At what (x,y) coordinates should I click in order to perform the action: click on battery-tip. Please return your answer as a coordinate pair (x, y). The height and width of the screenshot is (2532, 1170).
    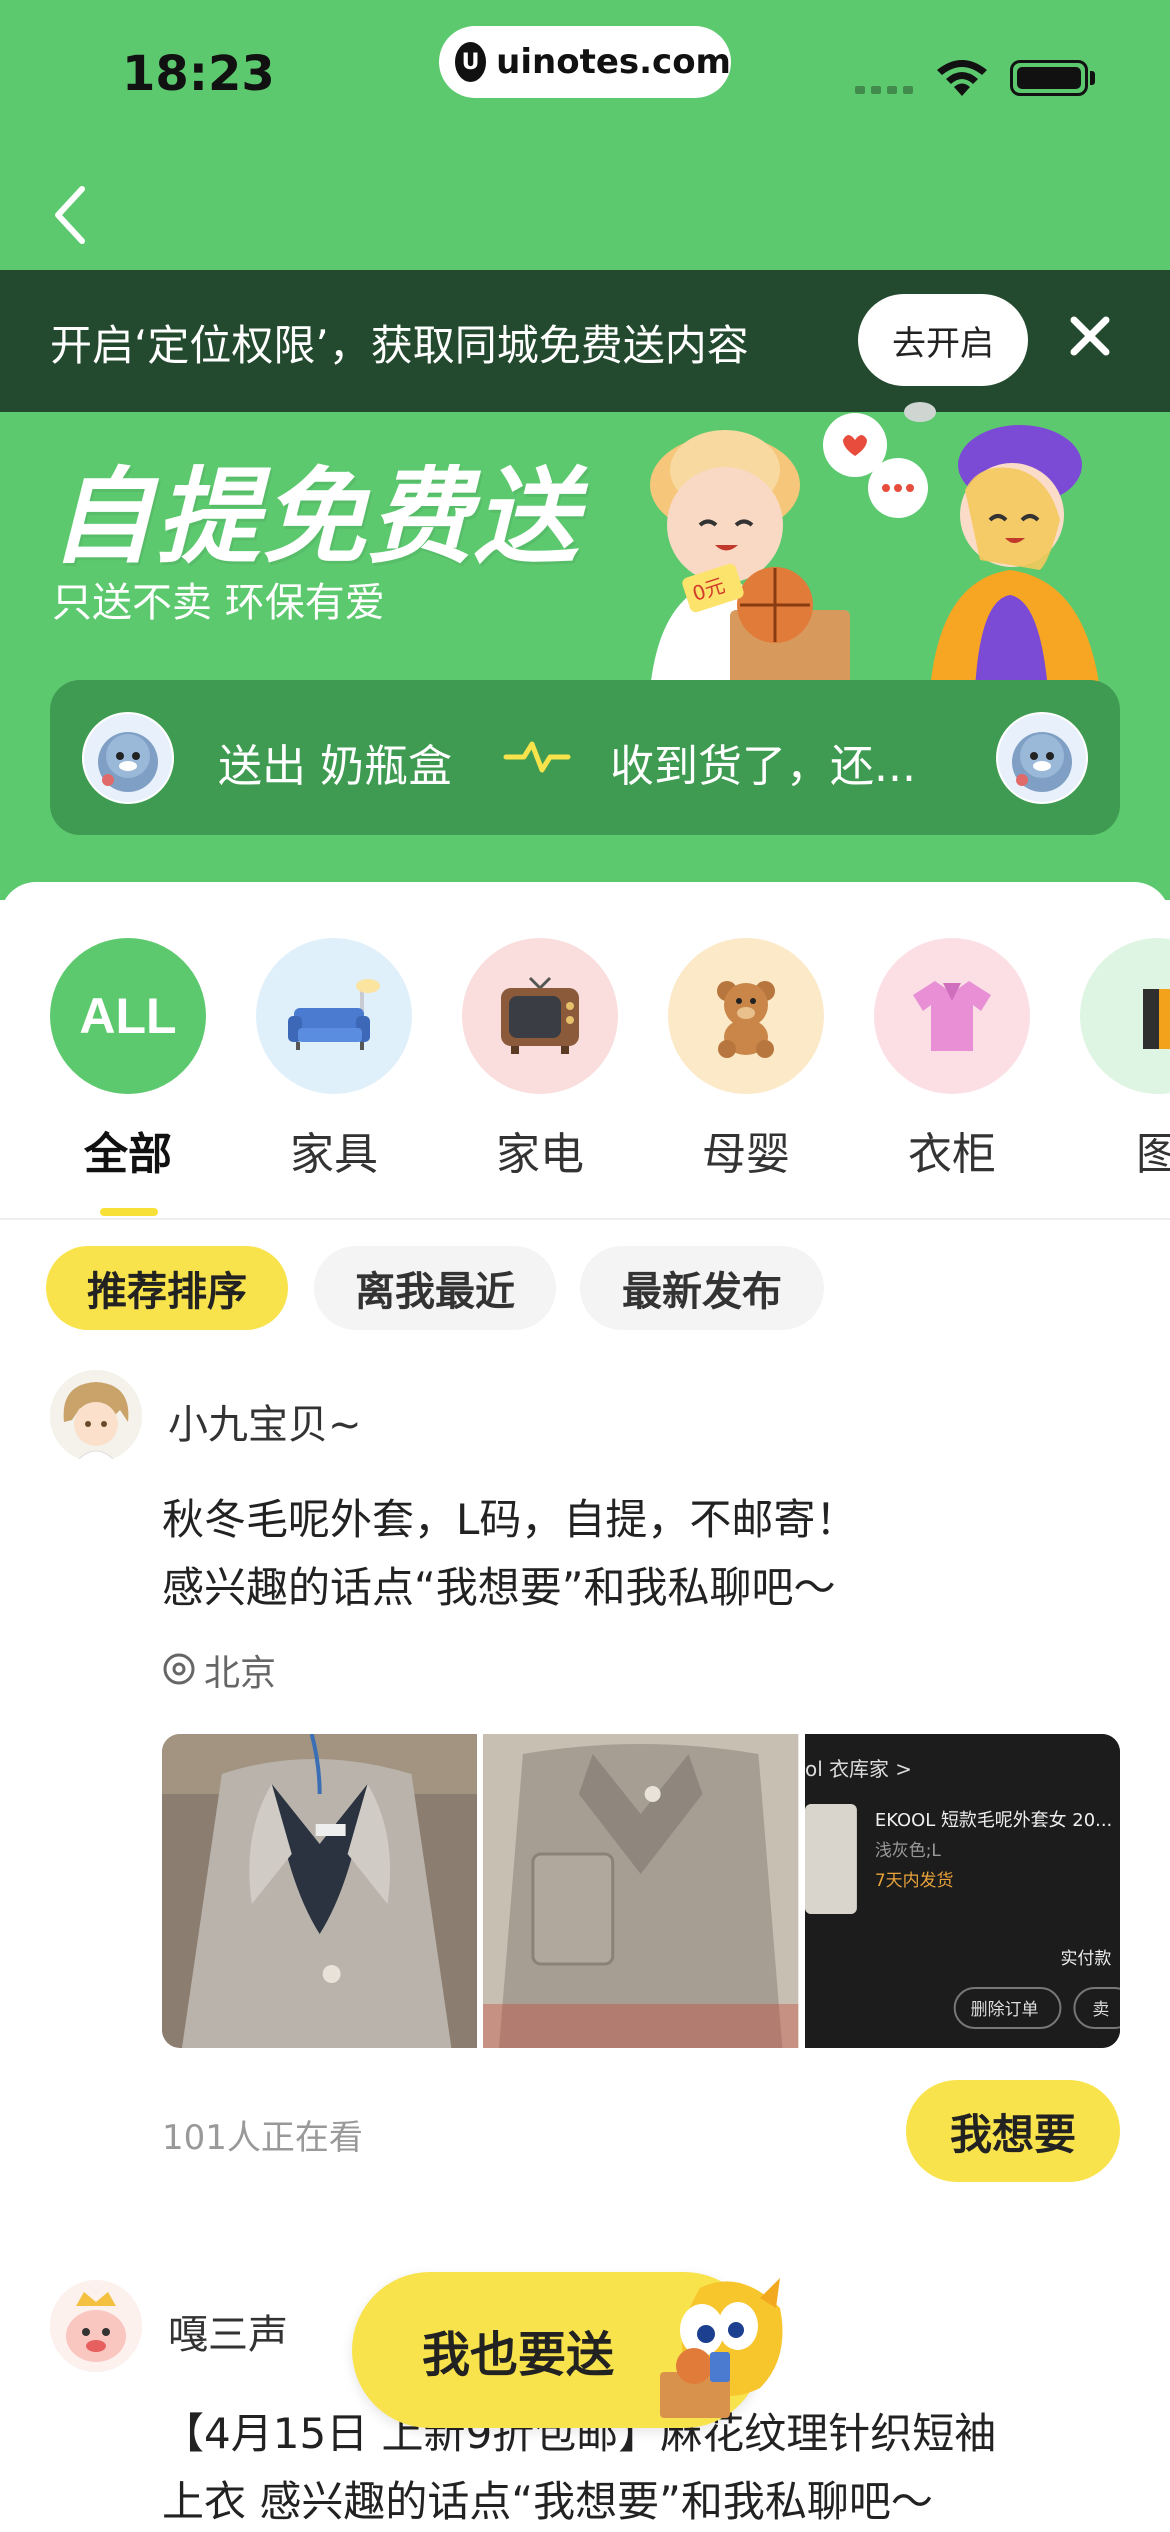
    Looking at the image, I should click on (1092, 78).